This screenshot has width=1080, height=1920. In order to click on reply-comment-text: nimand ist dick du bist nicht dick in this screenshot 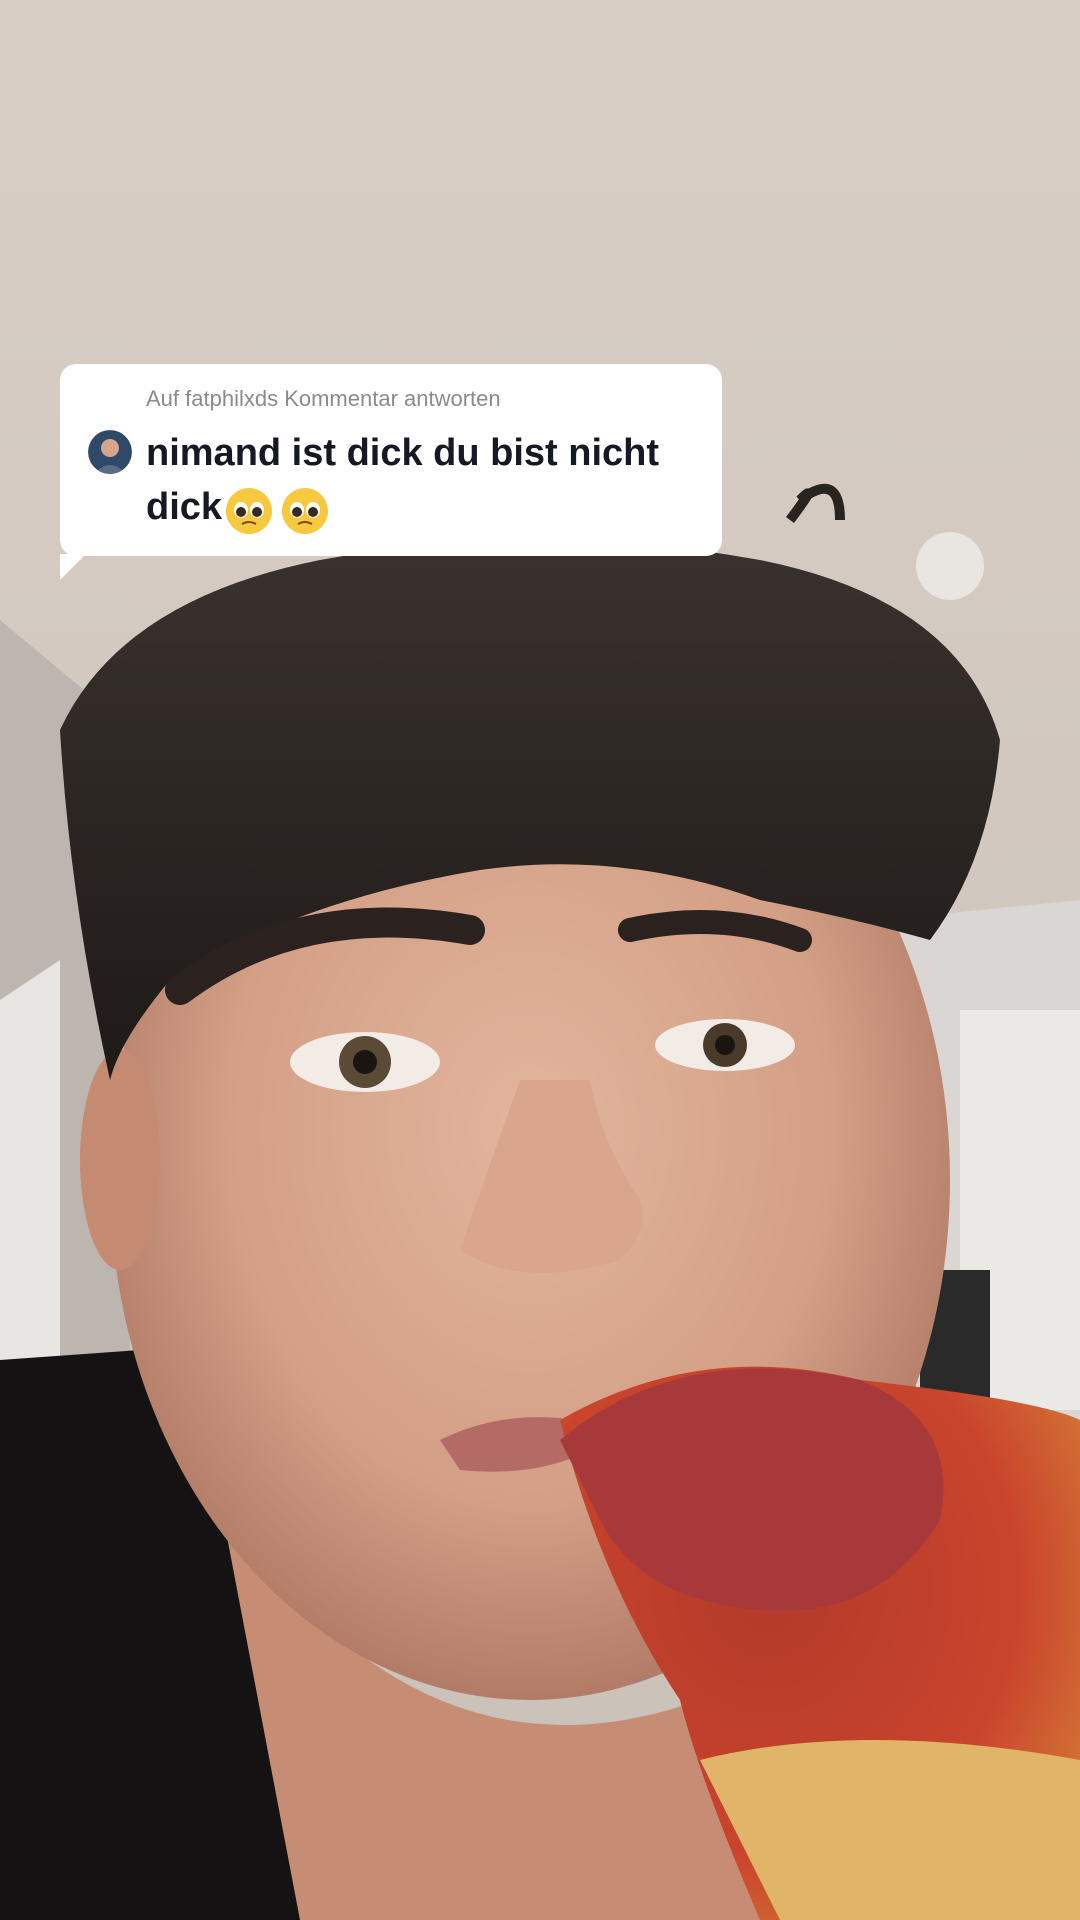, I will do `click(403, 480)`.